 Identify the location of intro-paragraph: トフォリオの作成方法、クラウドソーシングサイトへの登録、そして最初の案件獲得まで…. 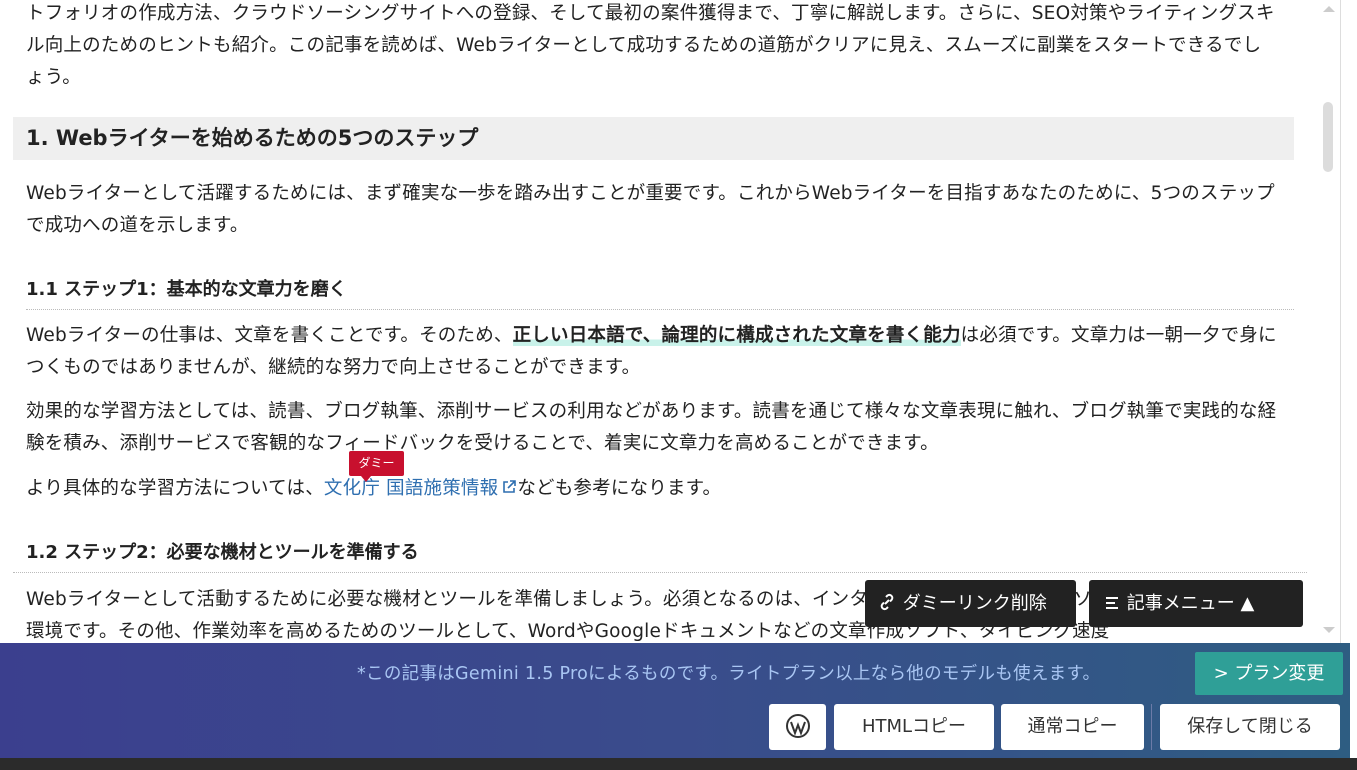
(650, 45).